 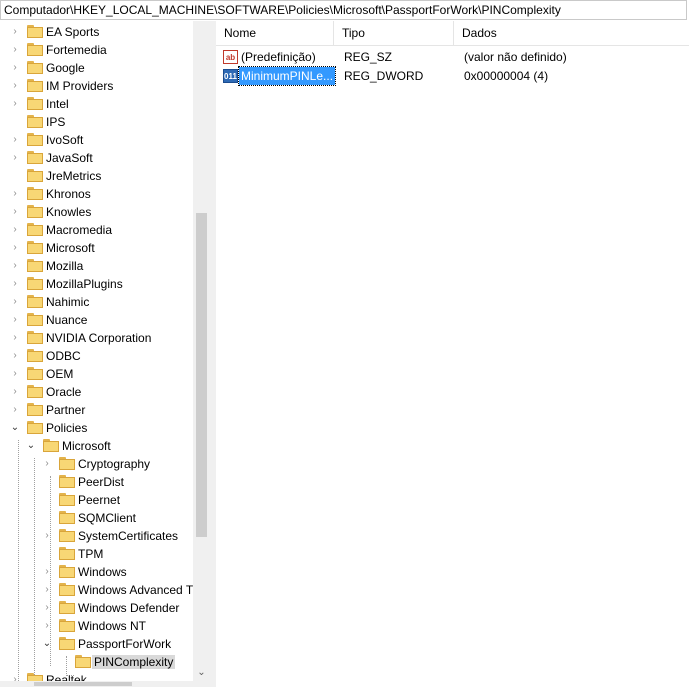 I want to click on tree-item-systemcertificates: › SystemCertificates, so click(x=96, y=536).